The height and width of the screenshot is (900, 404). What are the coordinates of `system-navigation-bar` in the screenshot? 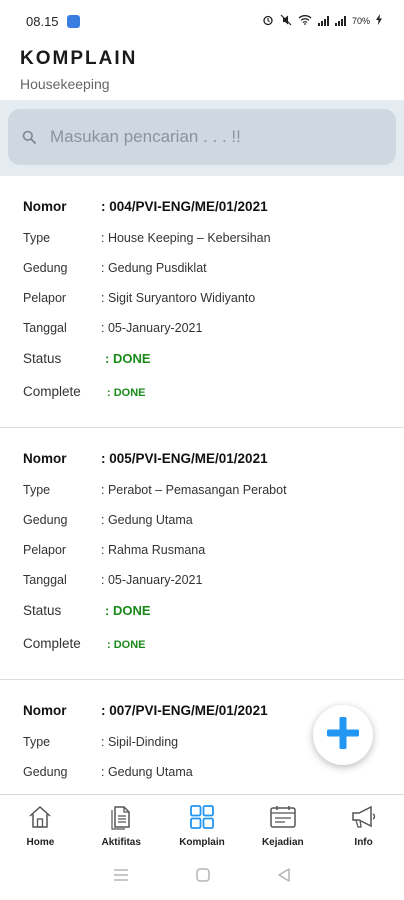 It's located at (202, 877).